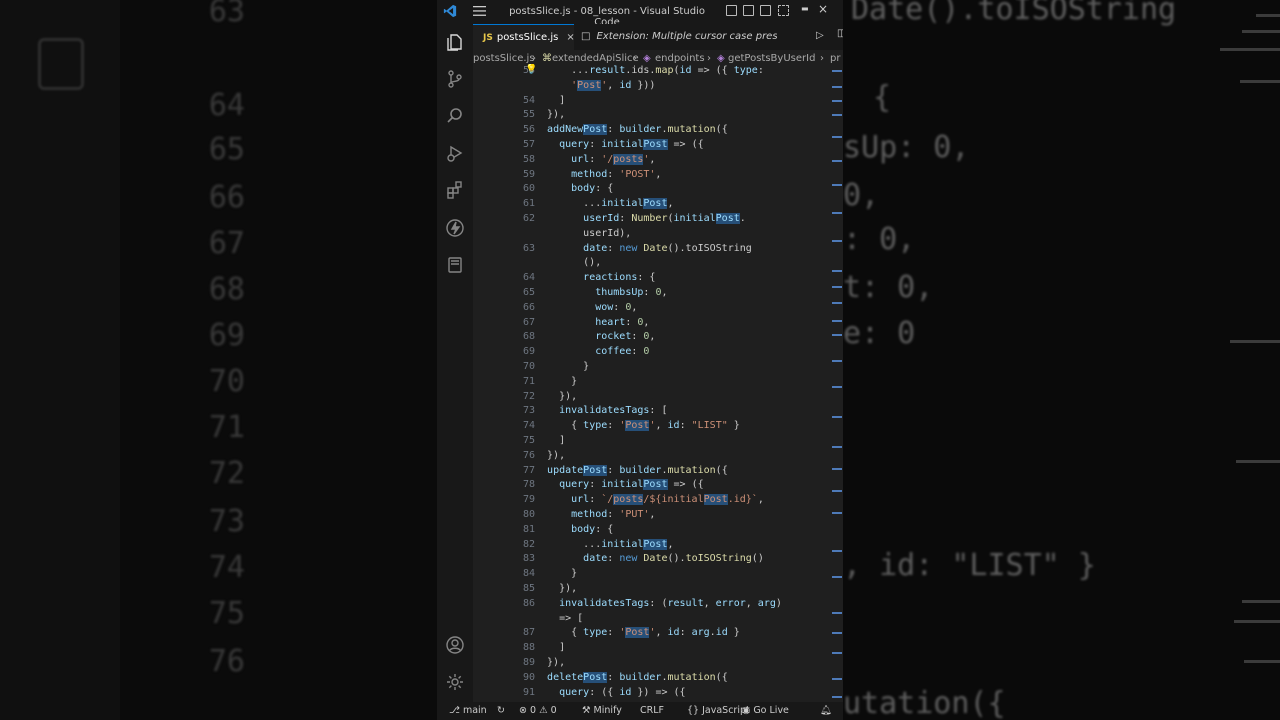  Describe the element at coordinates (653, 234) in the screenshot. I see `code-line: userId),` at that location.